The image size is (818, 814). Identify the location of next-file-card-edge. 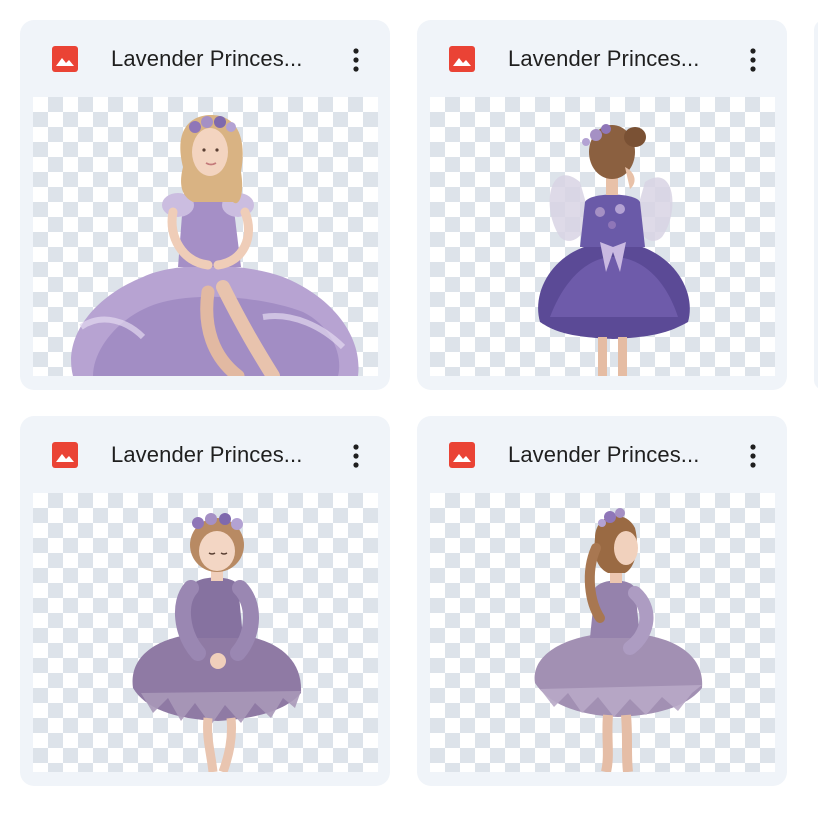
(816, 205).